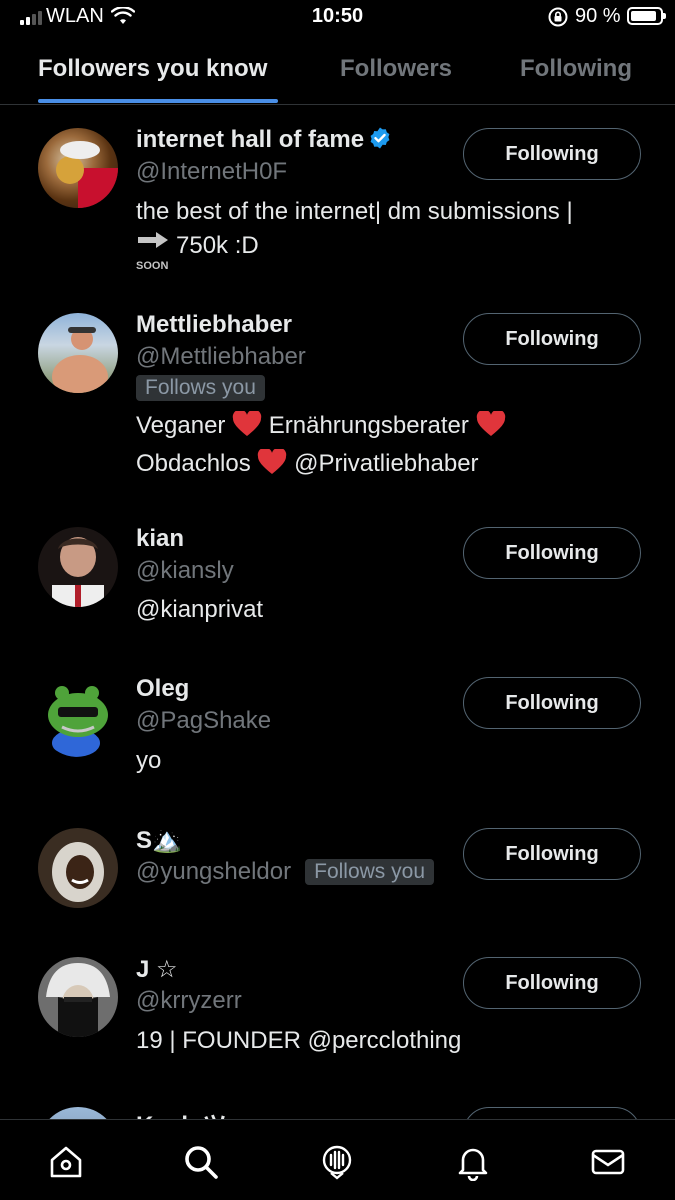  What do you see at coordinates (321, 466) in the screenshot?
I see `bio-line: Obdachlos @Privatliebhaber` at bounding box center [321, 466].